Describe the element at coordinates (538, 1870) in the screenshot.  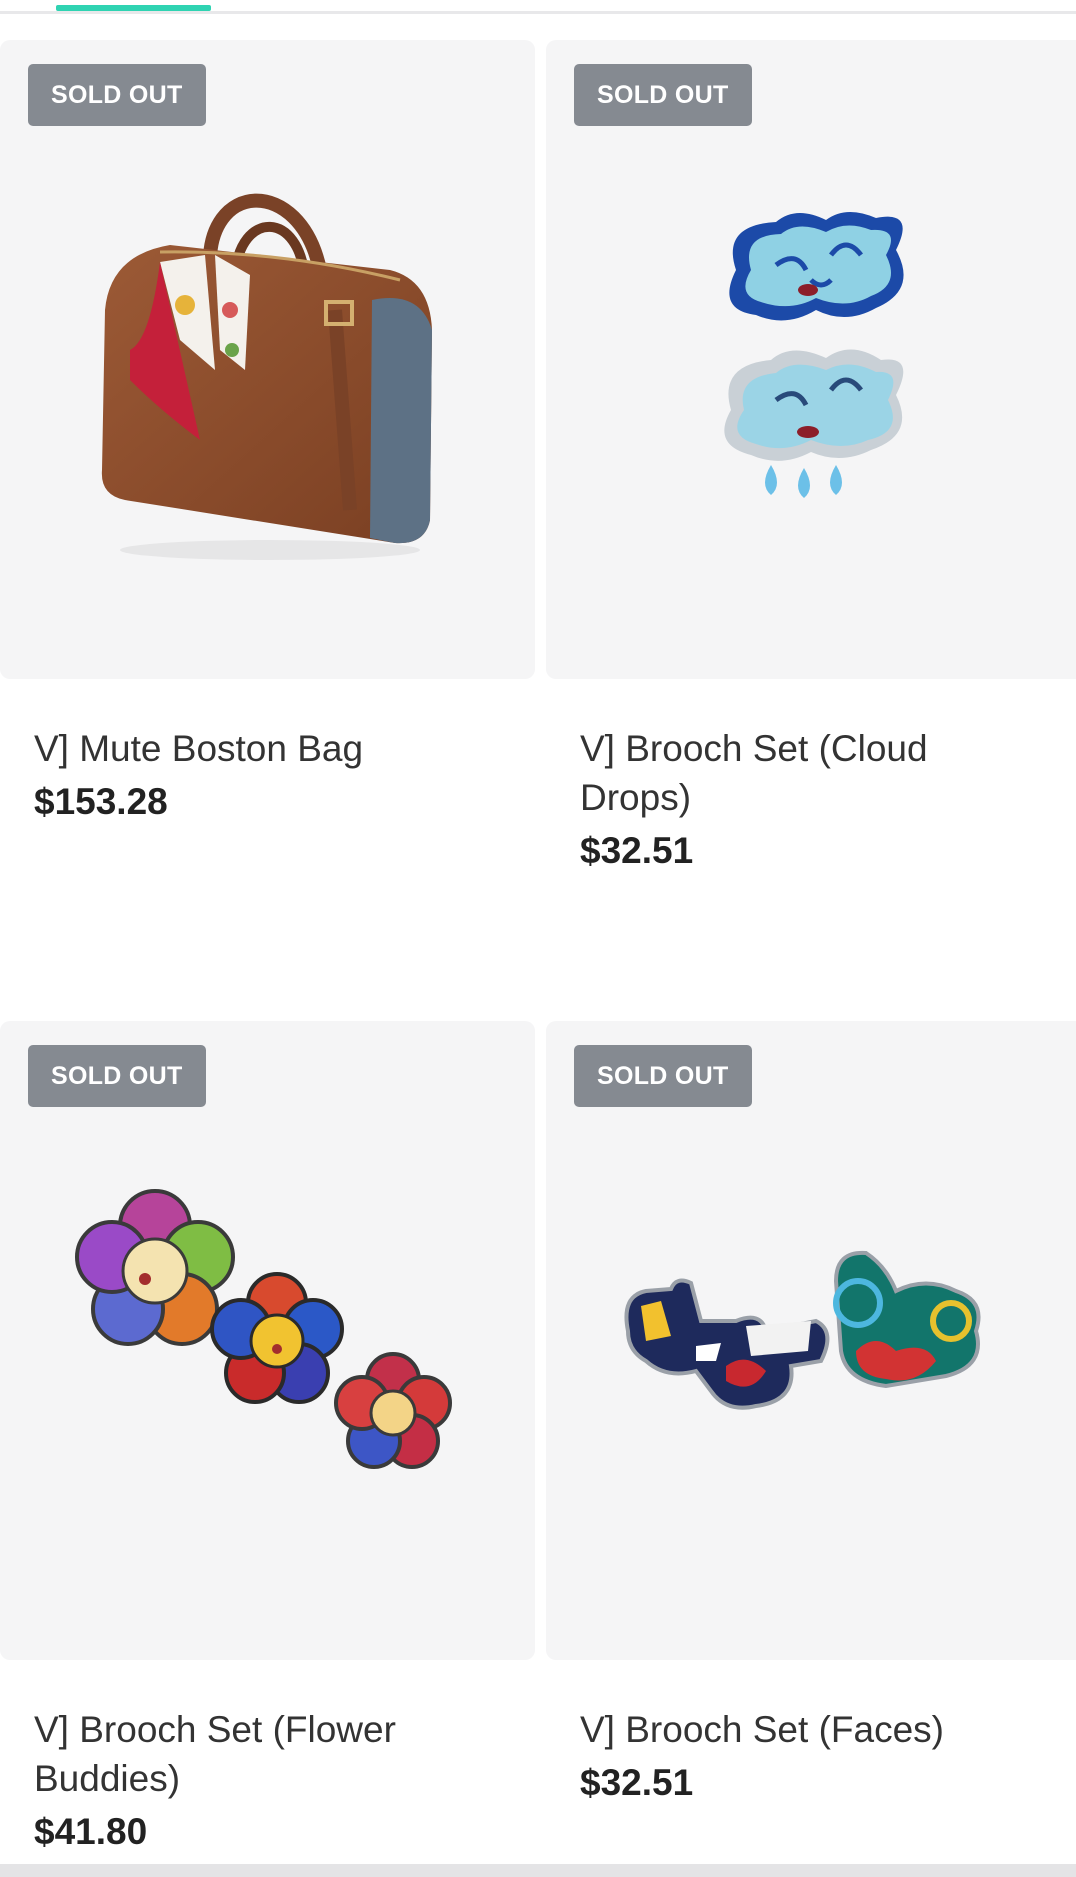
I see `bottom-divider` at that location.